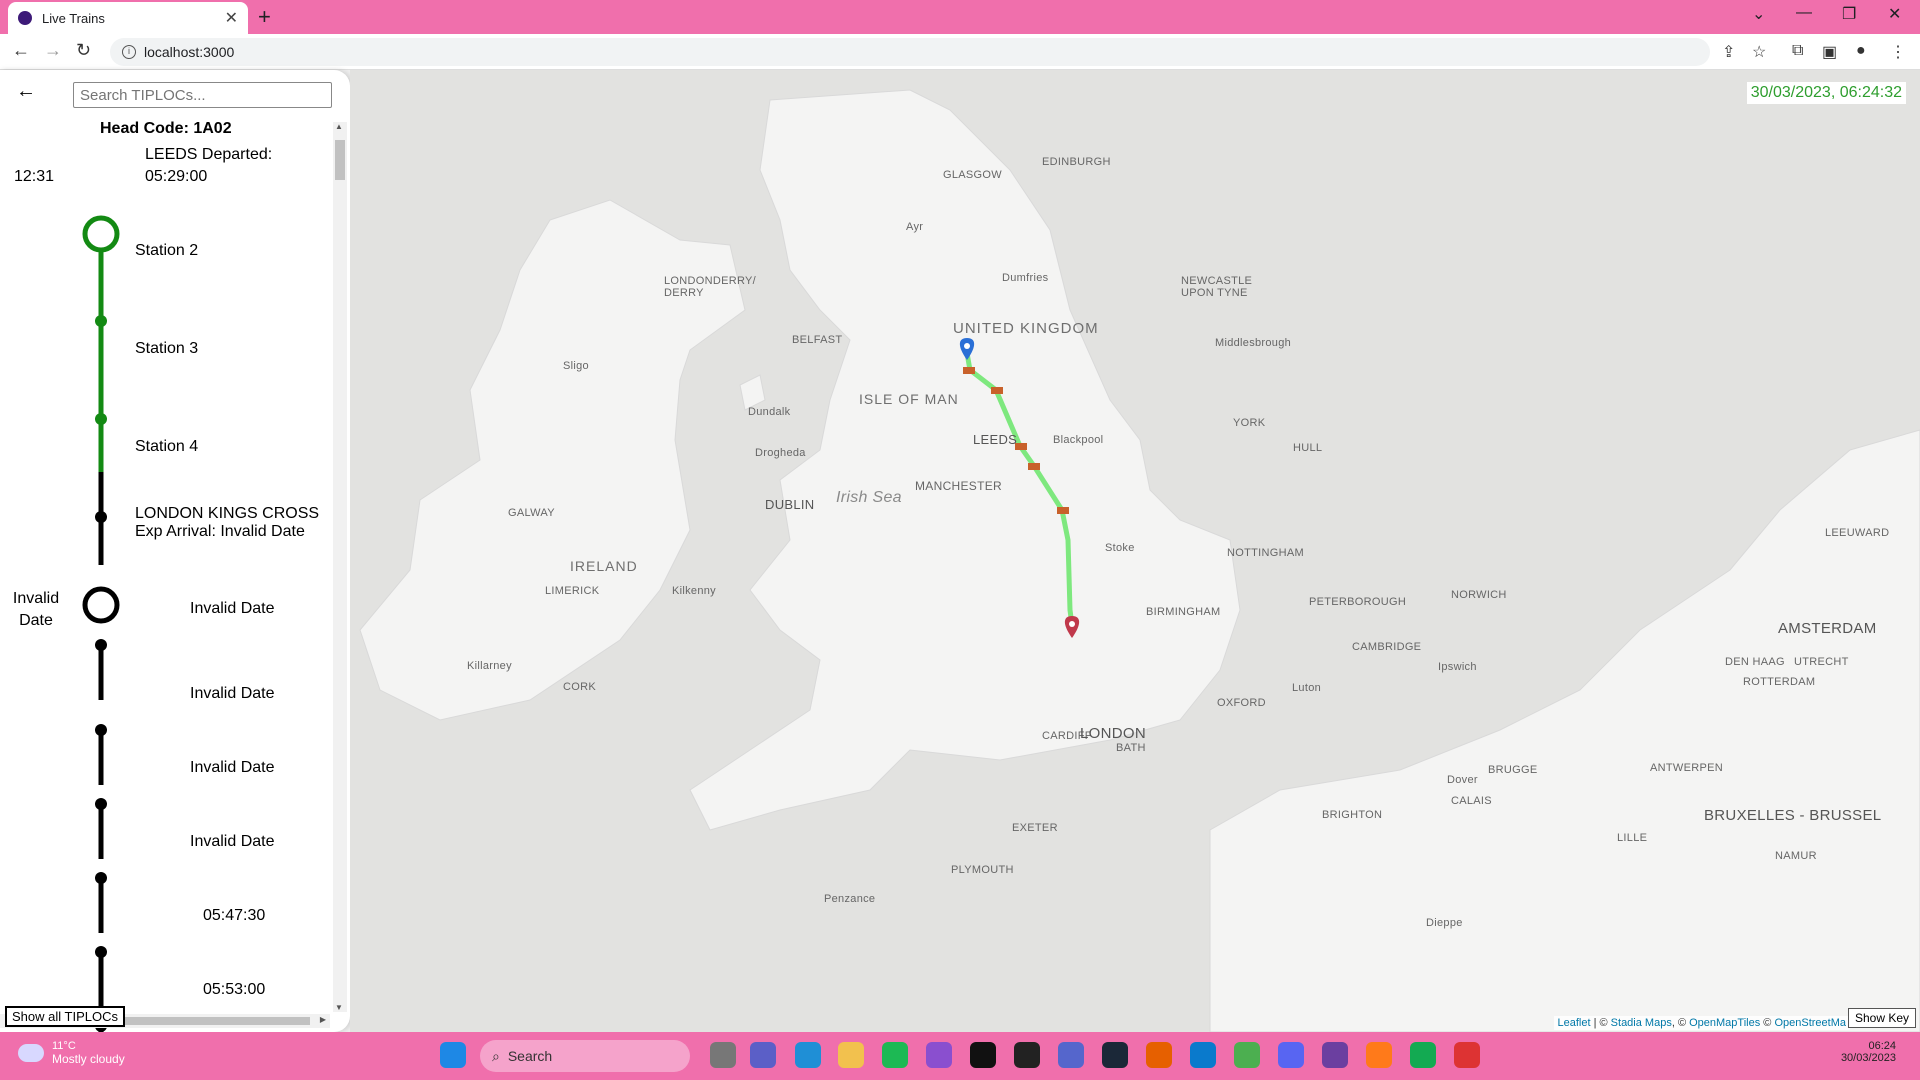  What do you see at coordinates (339, 126) in the screenshot?
I see `scroll-up-icon: ▲` at bounding box center [339, 126].